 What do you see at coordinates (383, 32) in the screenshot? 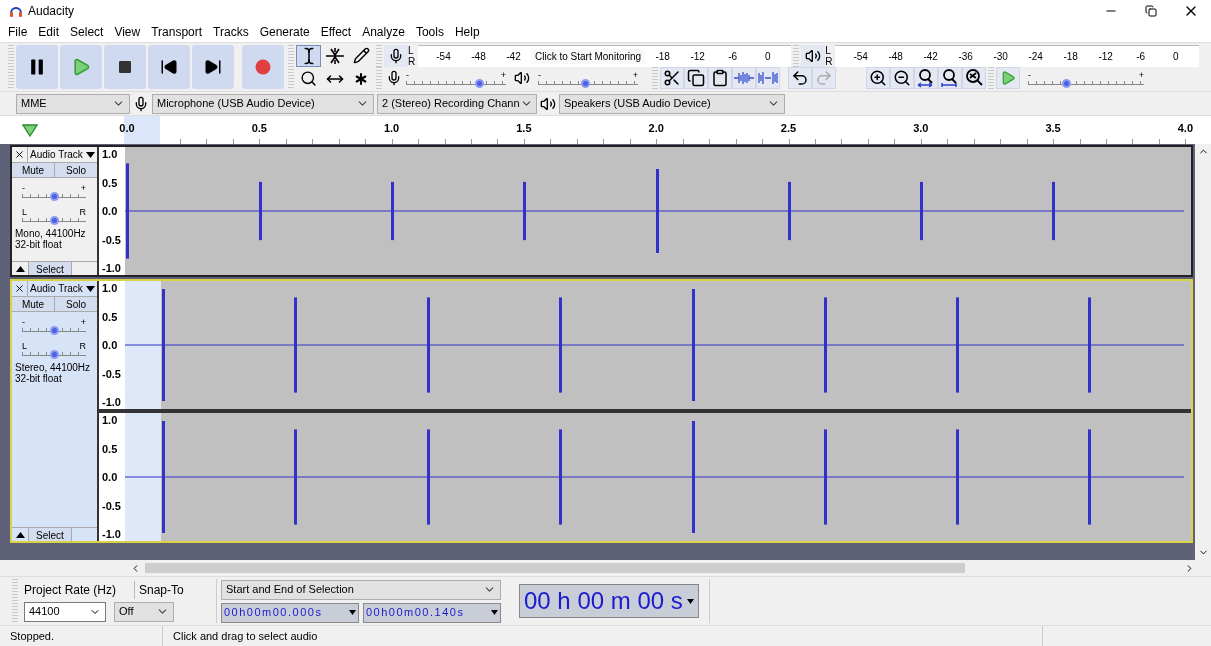
I see `menu-item: Analyze` at bounding box center [383, 32].